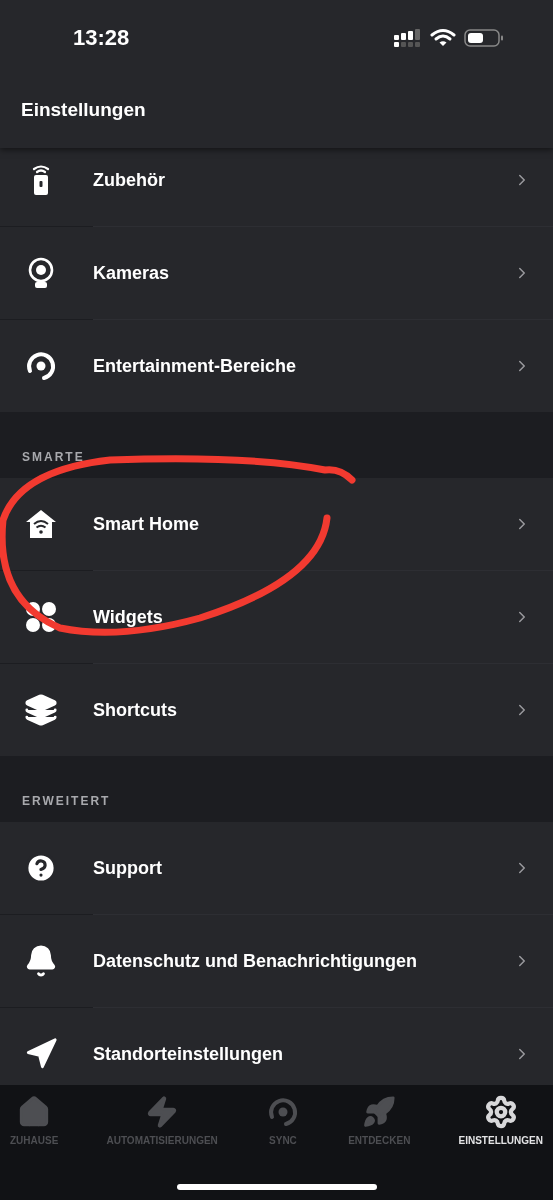 The image size is (553, 1200). I want to click on settings-row: Kameras, so click(276, 273).